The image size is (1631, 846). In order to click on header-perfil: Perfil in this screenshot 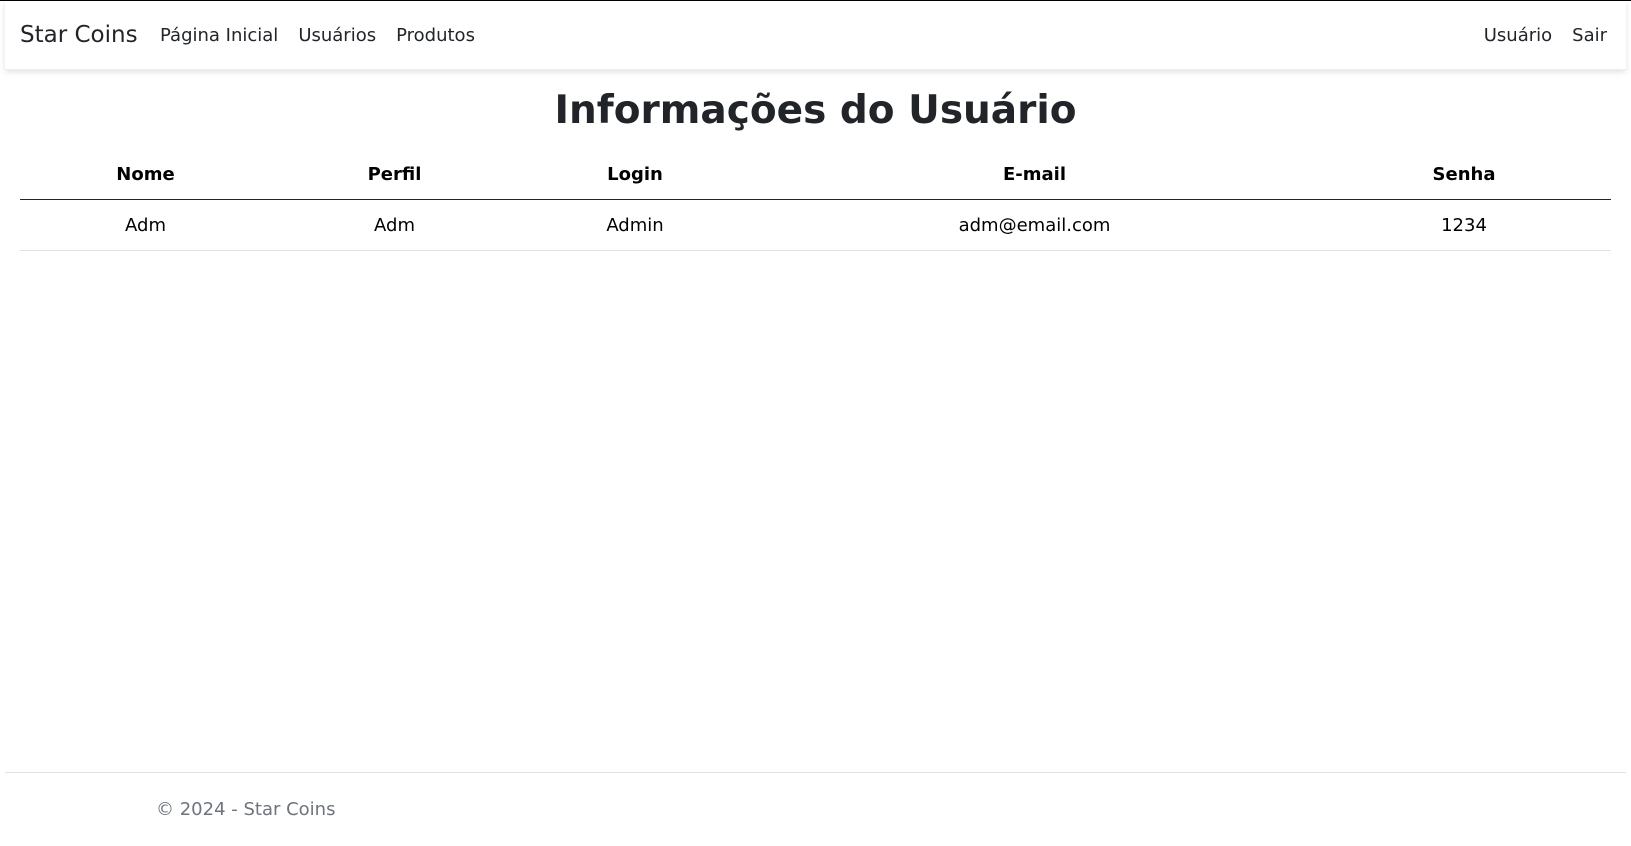, I will do `click(394, 175)`.